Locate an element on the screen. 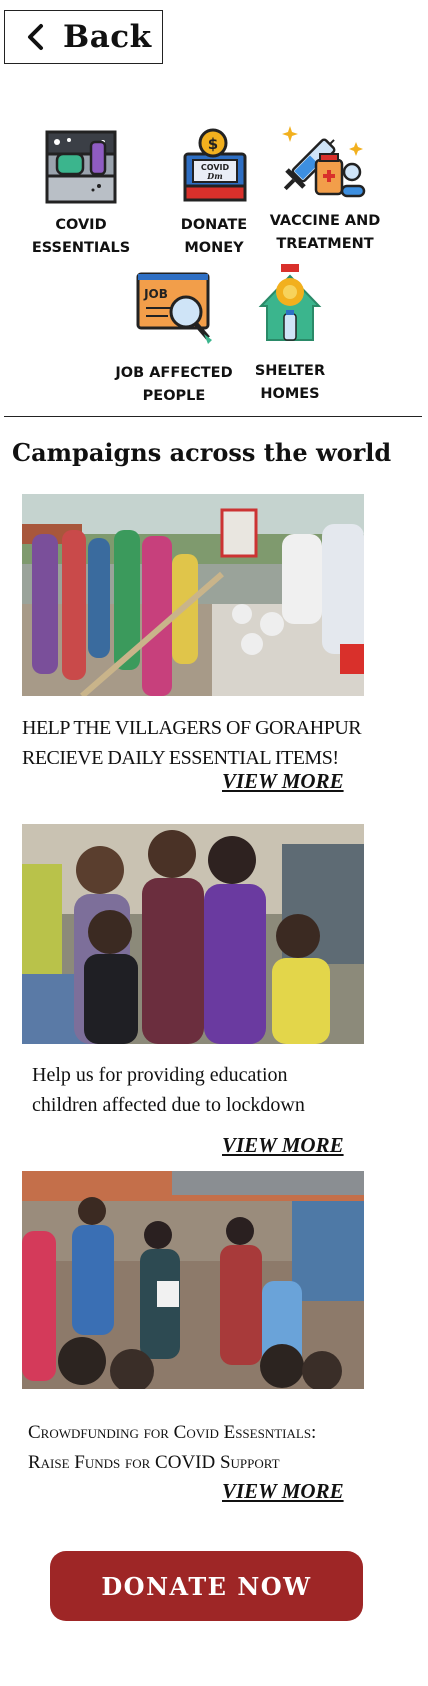 This screenshot has width=428, height=1686. category-label: DONATE MONEY is located at coordinates (214, 236).